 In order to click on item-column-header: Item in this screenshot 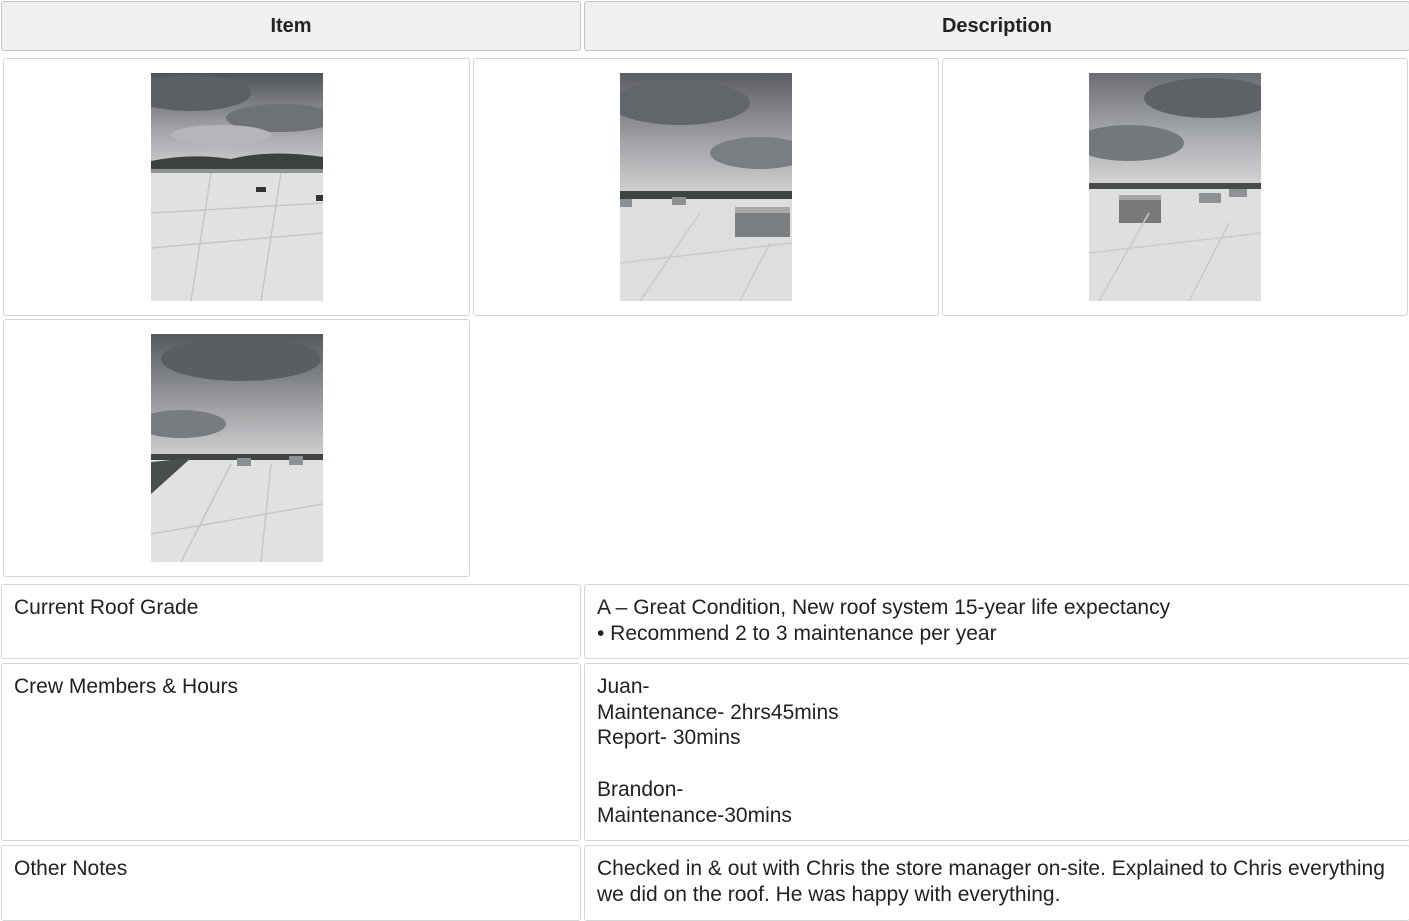, I will do `click(291, 26)`.